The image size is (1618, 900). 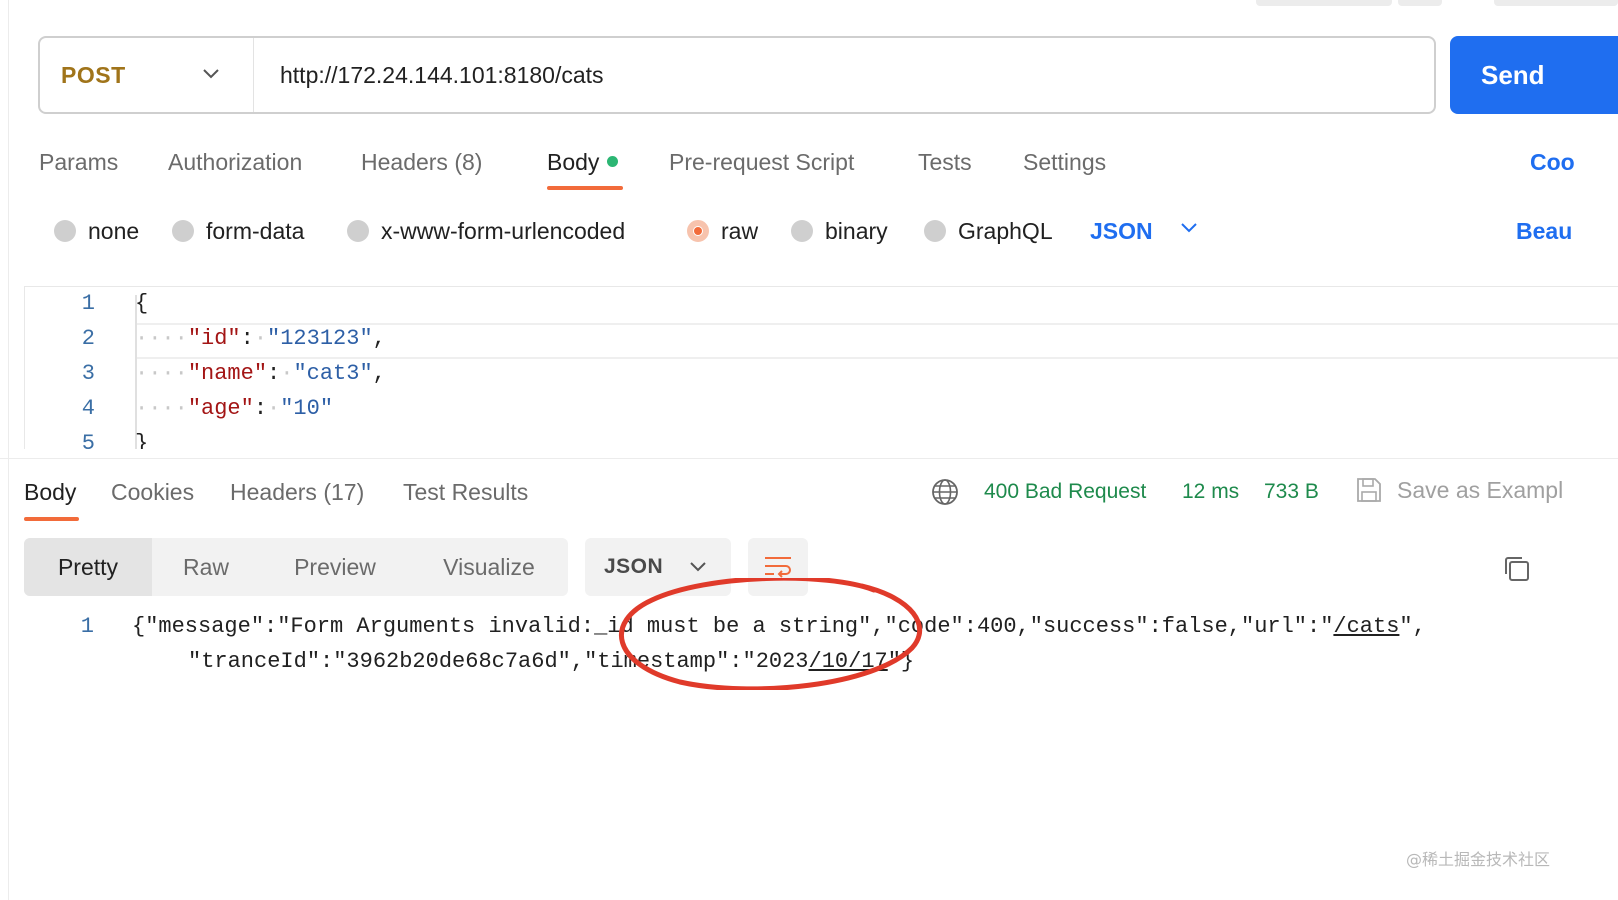 What do you see at coordinates (88, 373) in the screenshot?
I see `line-number: 3` at bounding box center [88, 373].